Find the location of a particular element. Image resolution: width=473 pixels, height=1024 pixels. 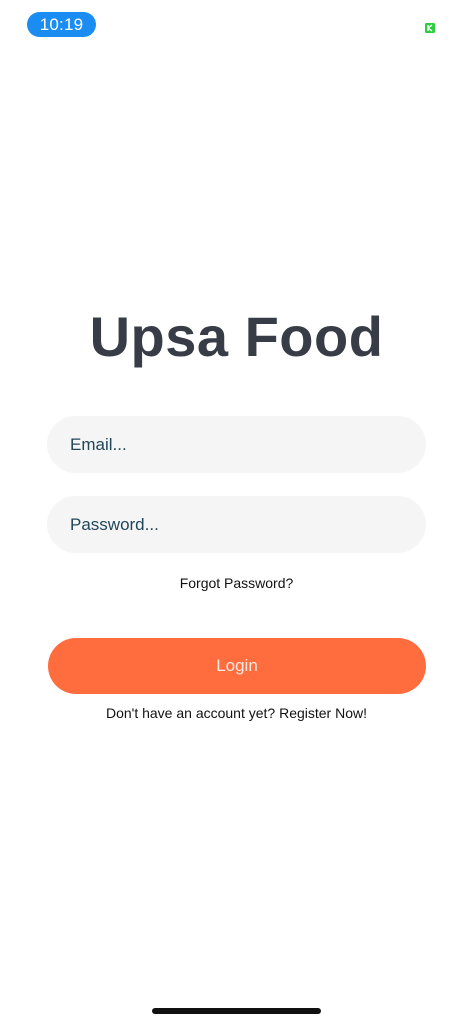

status-time: 10:19 is located at coordinates (61, 24).